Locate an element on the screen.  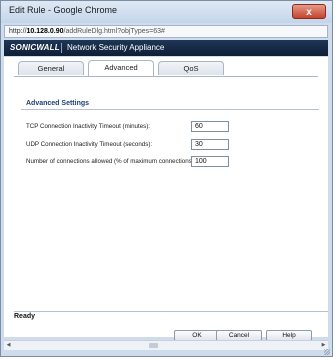
connections-allowed-input is located at coordinates (210, 161).